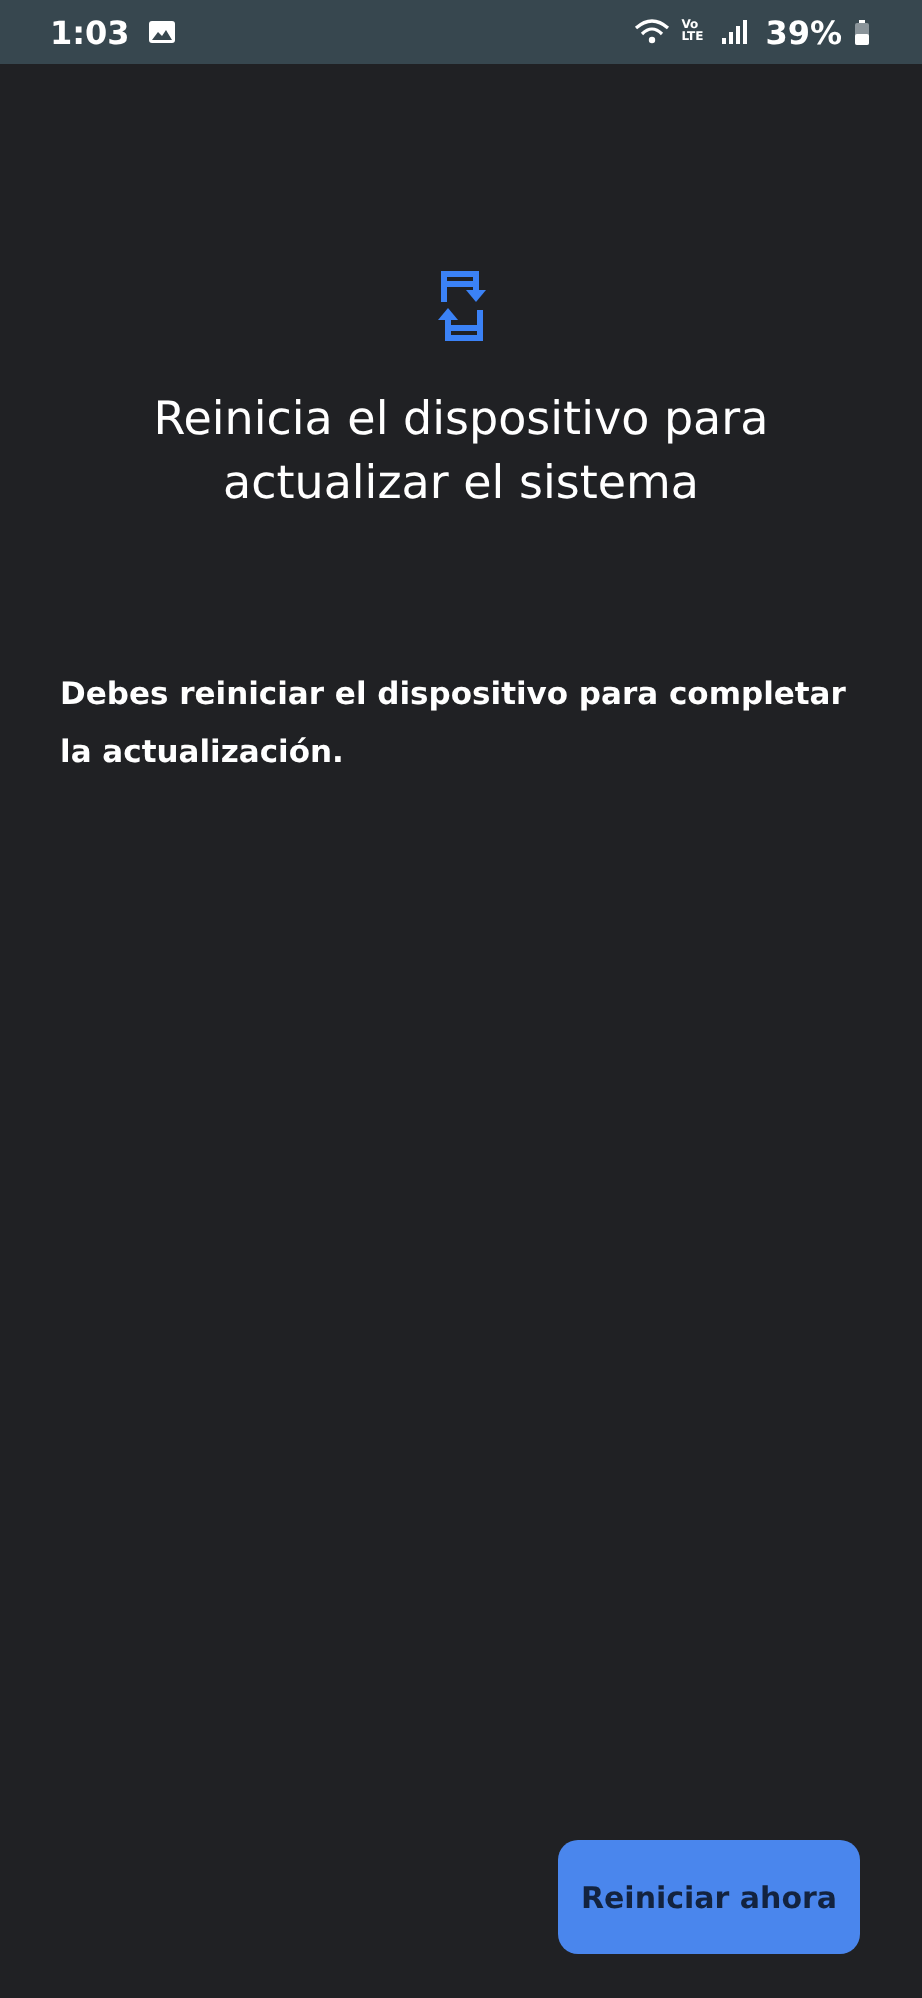 The image size is (922, 1998). I want to click on wifi-icon, so click(651, 32).